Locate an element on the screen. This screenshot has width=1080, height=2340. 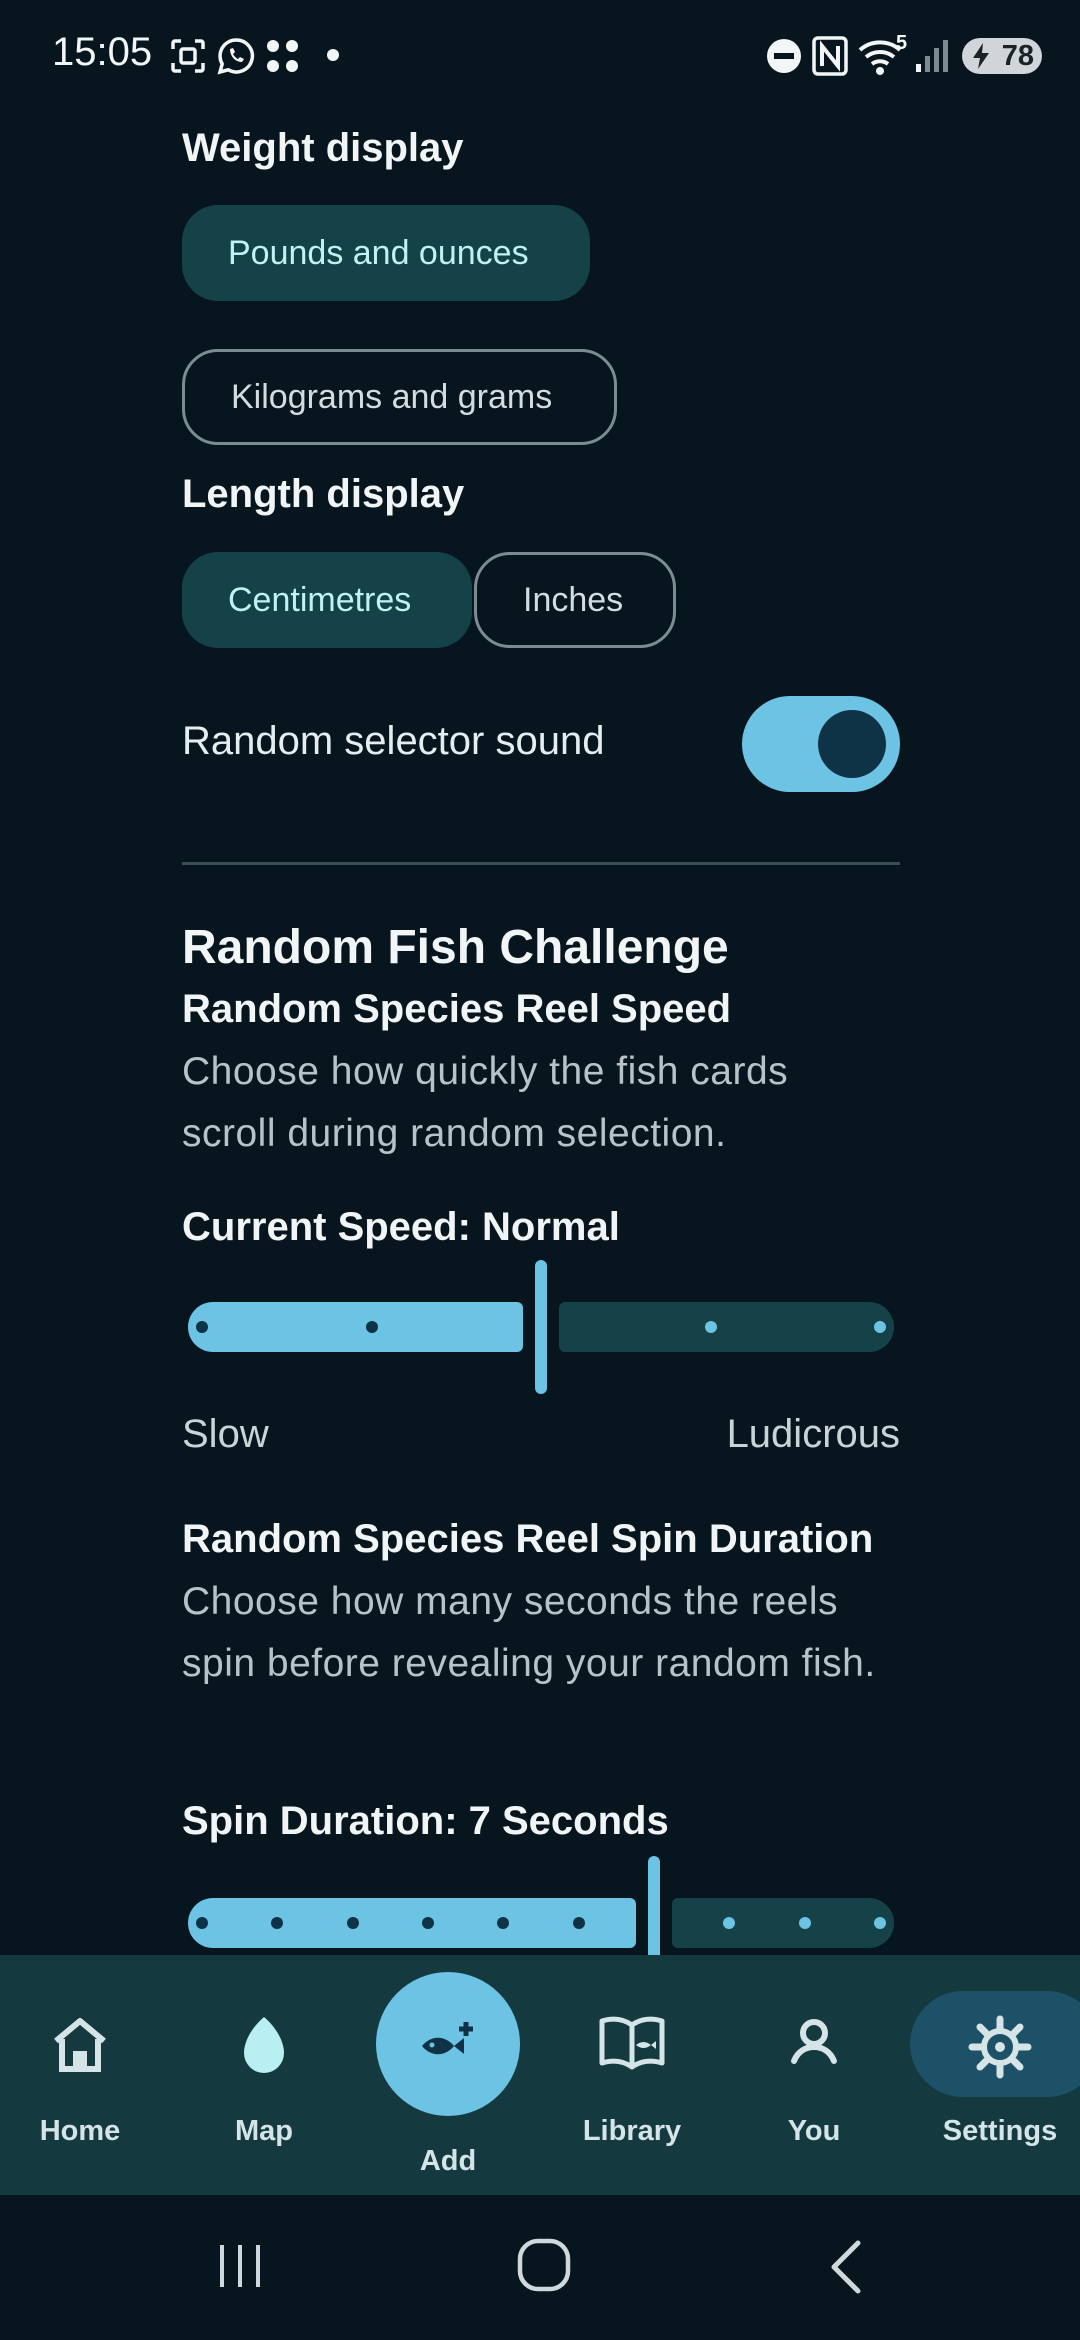
battery-icon: 78 is located at coordinates (1002, 56).